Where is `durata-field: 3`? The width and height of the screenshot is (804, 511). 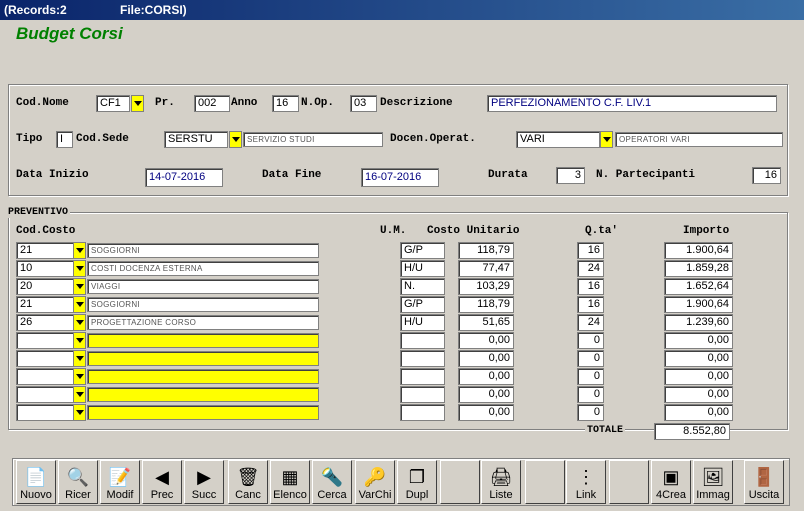
durata-field: 3 is located at coordinates (570, 175).